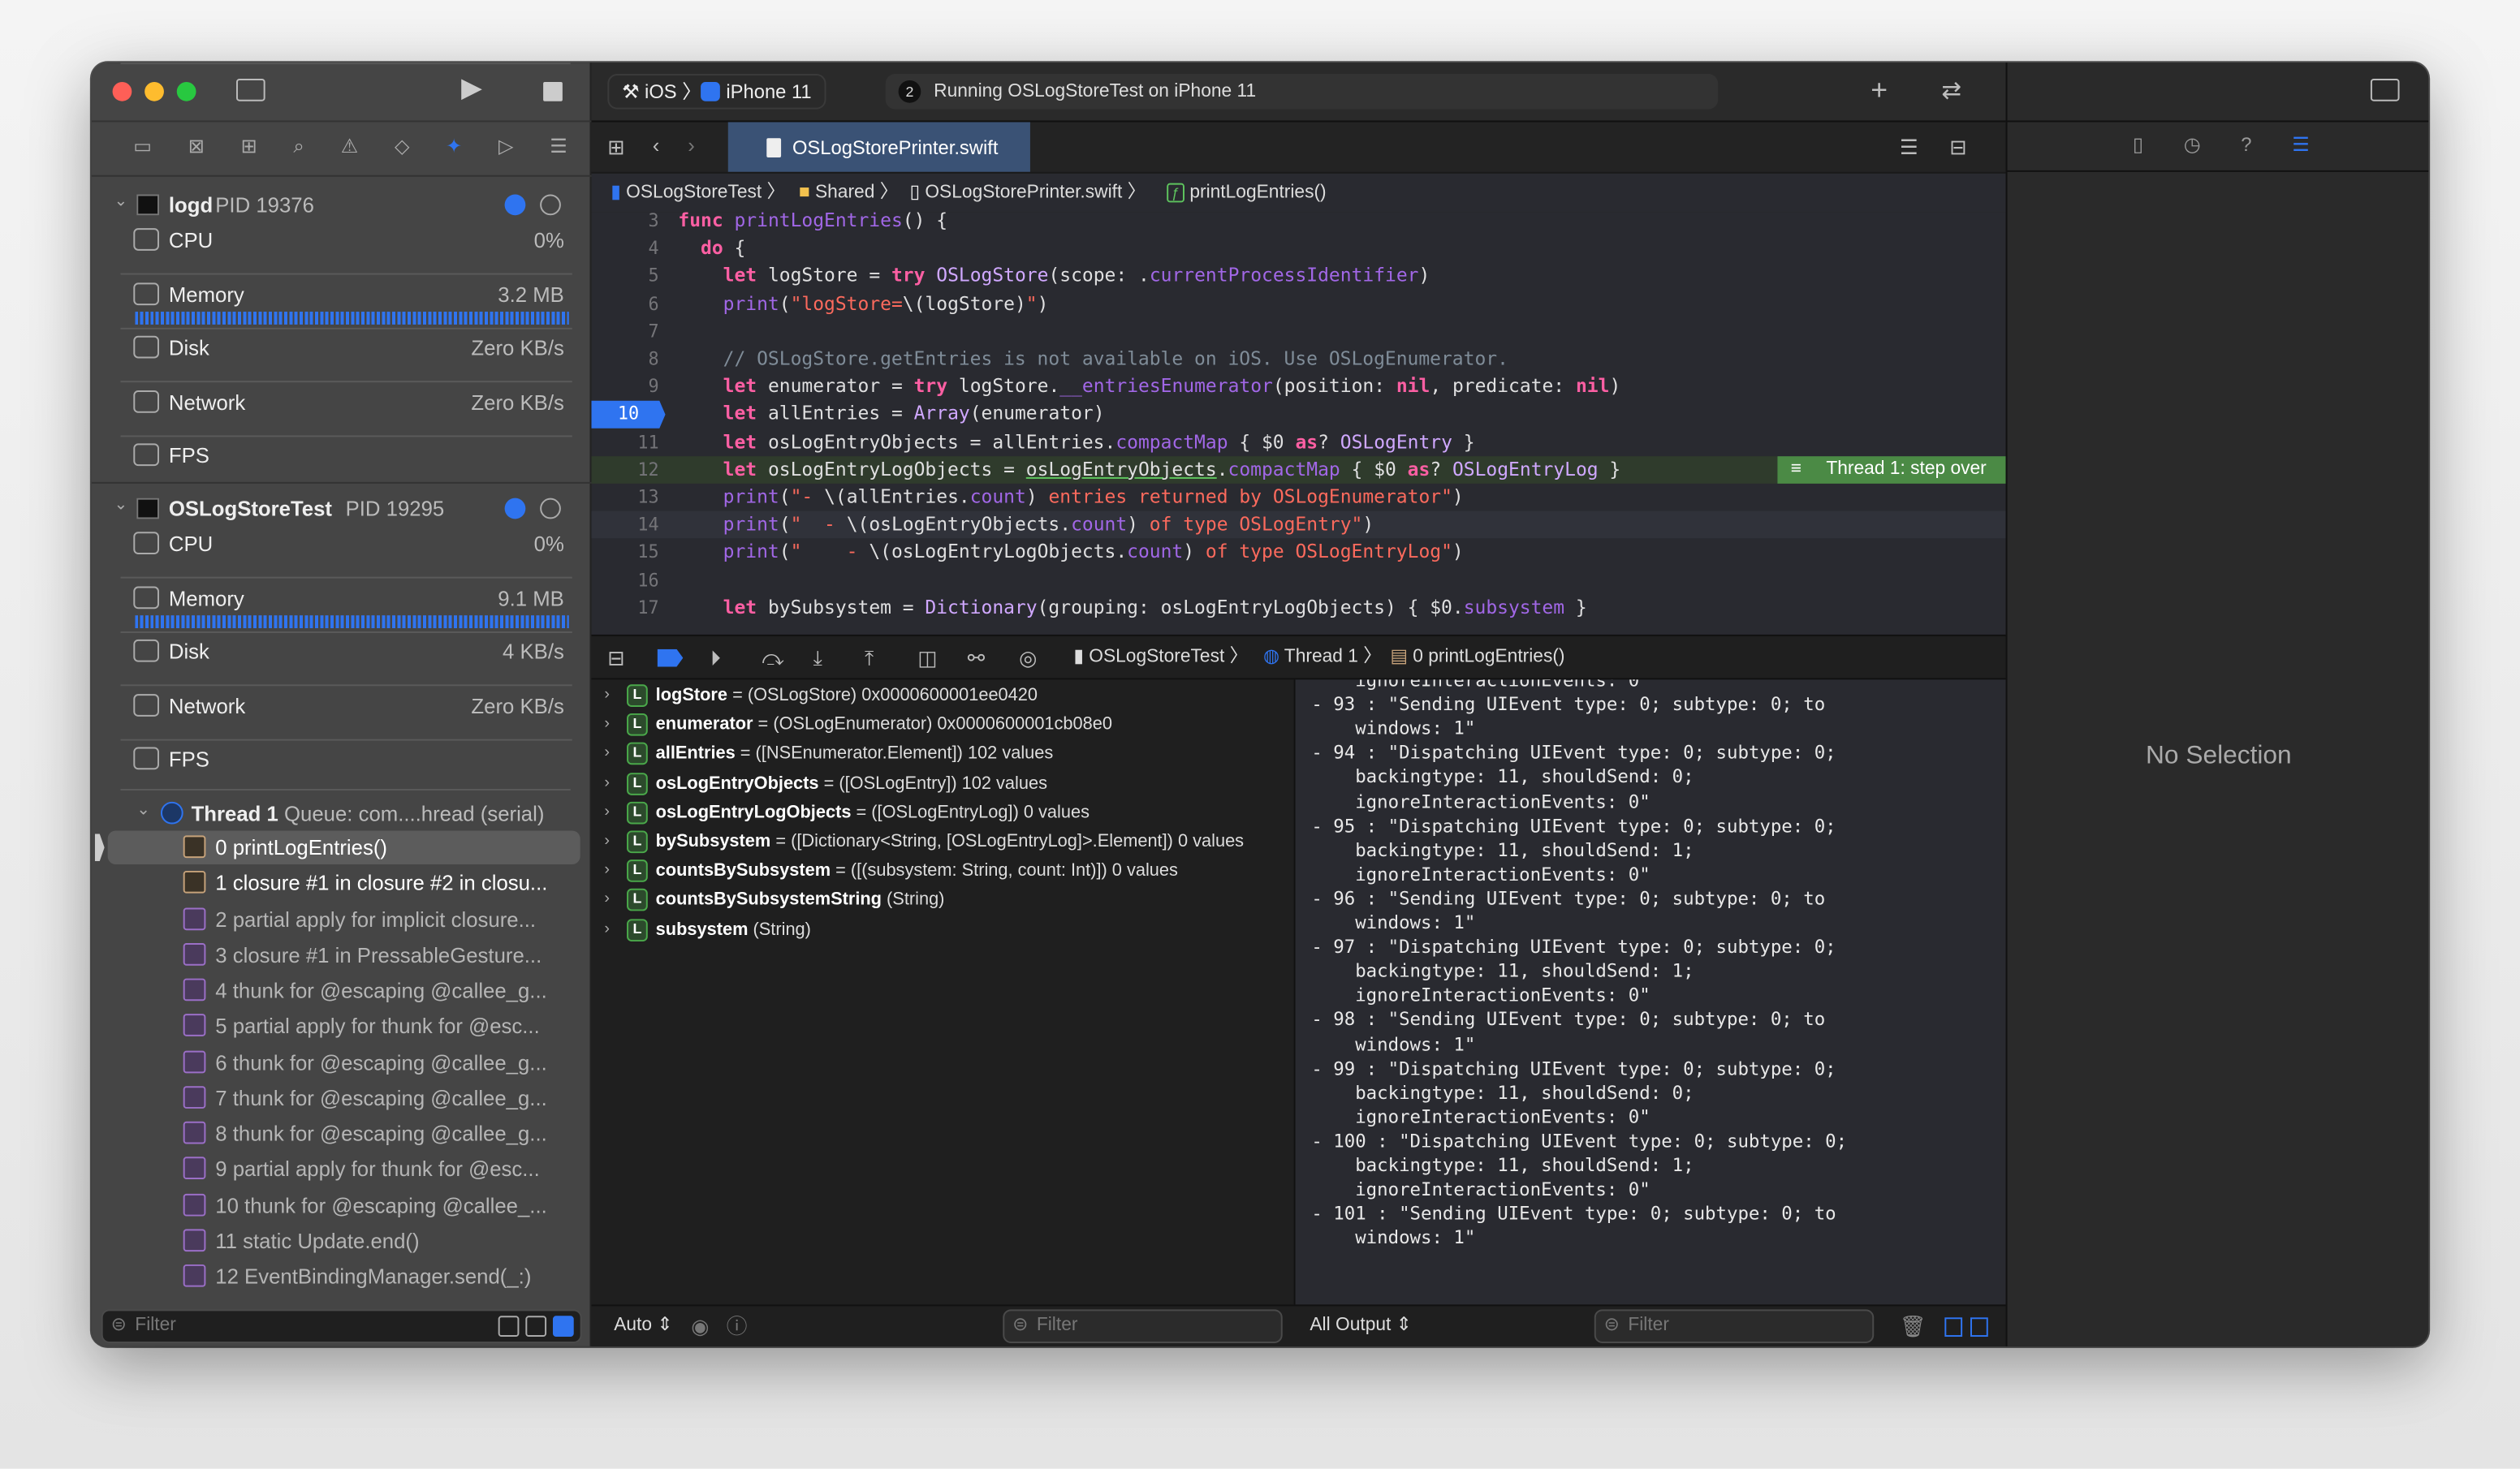 The height and width of the screenshot is (1469, 2520). I want to click on info-icon: ⓘ, so click(737, 1326).